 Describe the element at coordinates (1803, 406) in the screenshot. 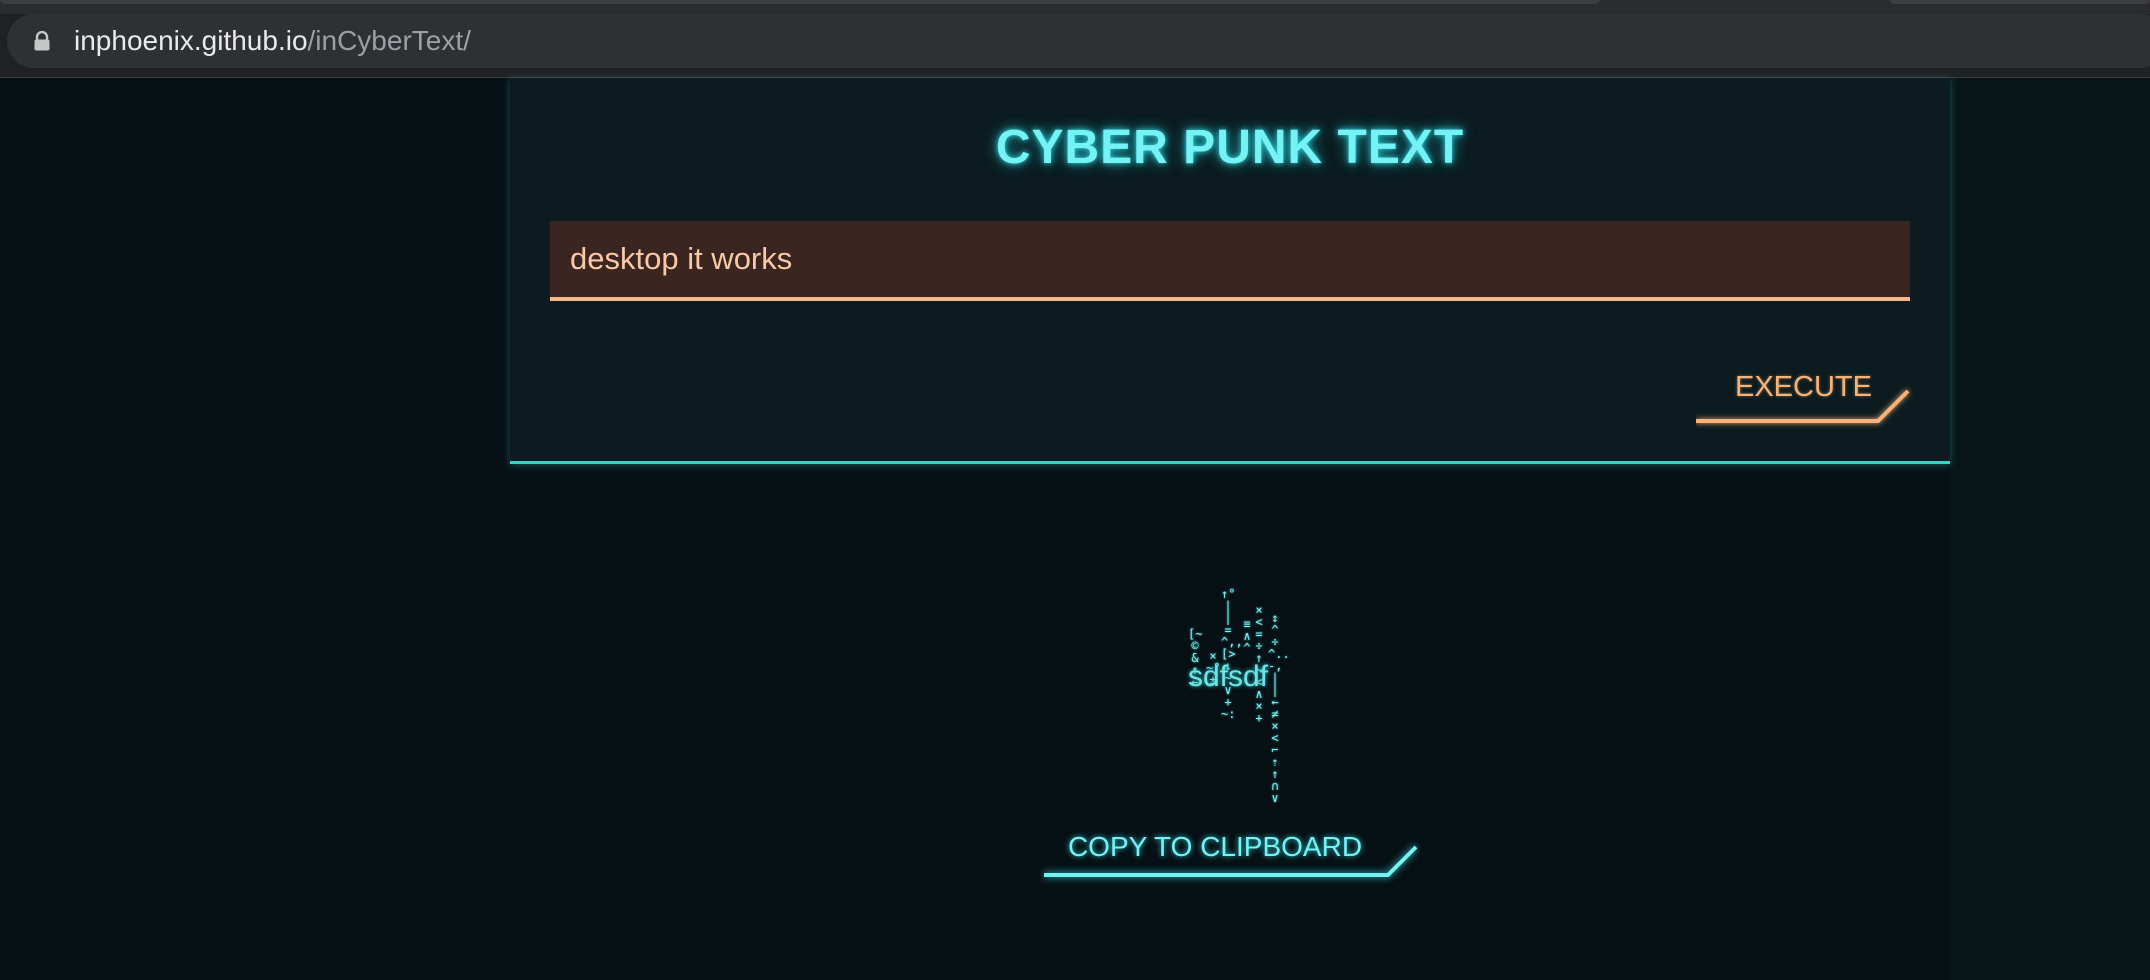

I see `execute-button-underline` at that location.